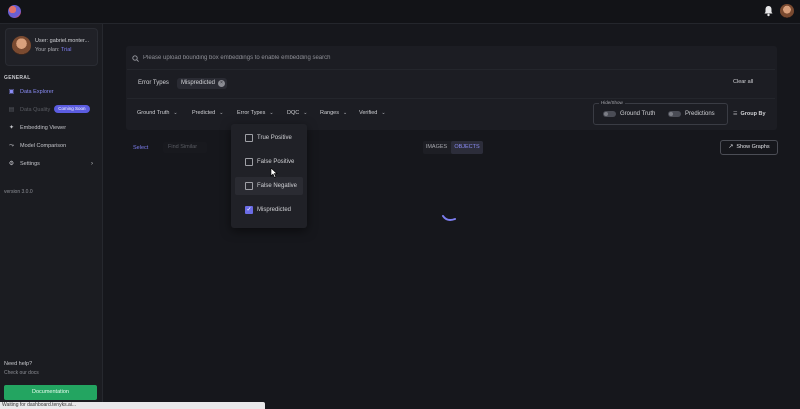 This screenshot has height=409, width=800. What do you see at coordinates (92, 164) in the screenshot?
I see `chevron-right-icon: ›` at bounding box center [92, 164].